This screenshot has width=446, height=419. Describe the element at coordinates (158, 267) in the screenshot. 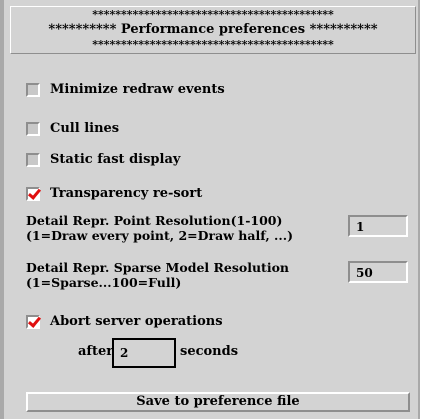

I see `sparse-resolution-line1: Detail Repr. Sparse Model Resolution` at that location.